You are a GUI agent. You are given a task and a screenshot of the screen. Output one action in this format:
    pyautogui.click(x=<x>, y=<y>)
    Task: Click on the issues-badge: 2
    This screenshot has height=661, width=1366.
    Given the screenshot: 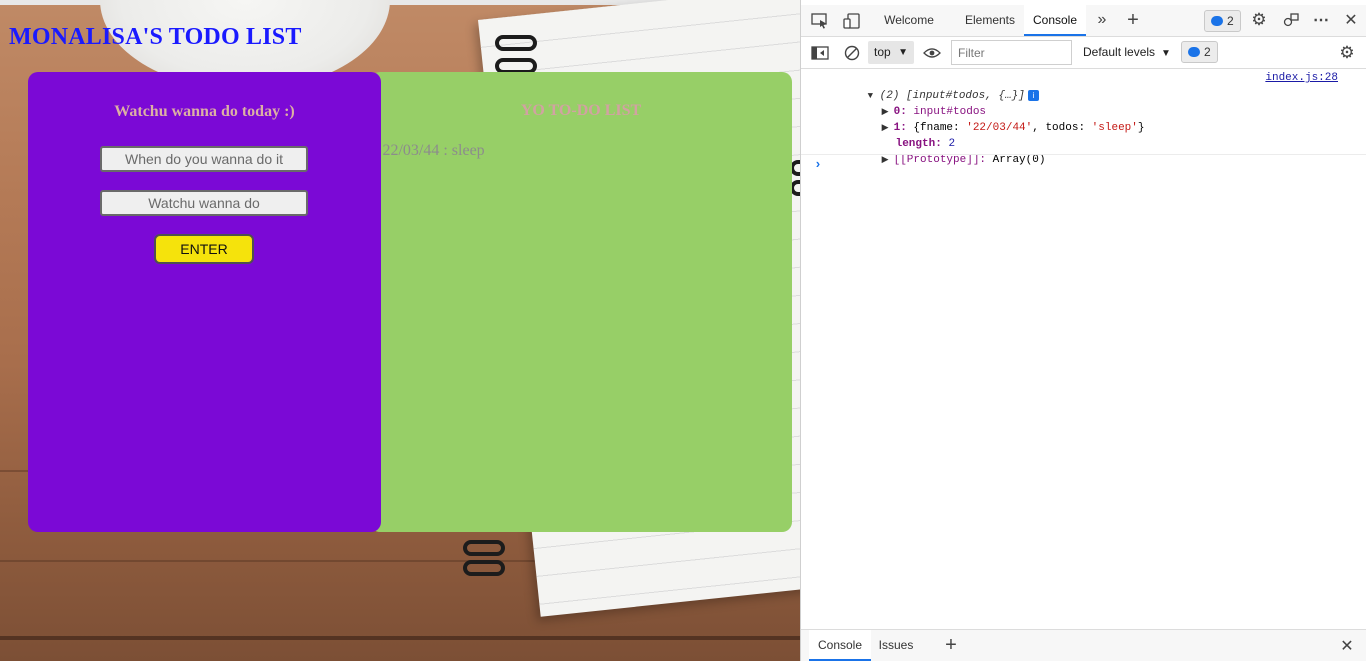 What is the action you would take?
    pyautogui.click(x=1222, y=21)
    